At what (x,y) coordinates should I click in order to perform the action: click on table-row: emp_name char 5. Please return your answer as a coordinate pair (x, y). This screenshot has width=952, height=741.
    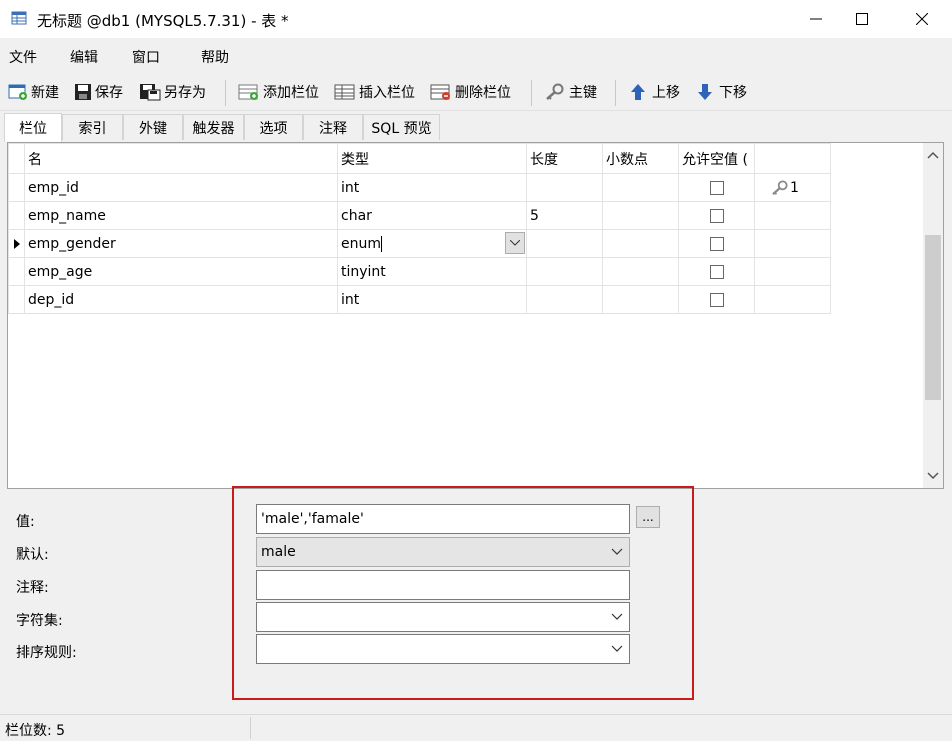
    Looking at the image, I should click on (419, 215).